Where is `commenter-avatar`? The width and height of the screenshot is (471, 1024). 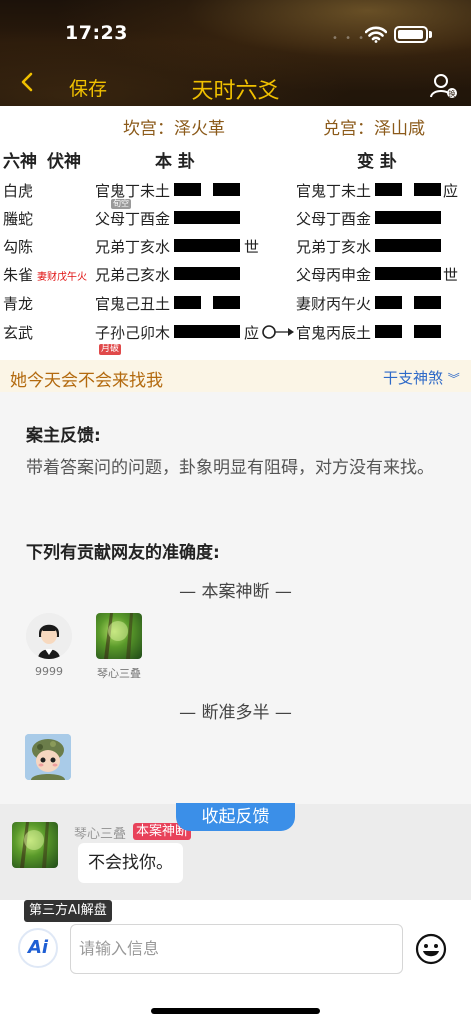 commenter-avatar is located at coordinates (35, 845).